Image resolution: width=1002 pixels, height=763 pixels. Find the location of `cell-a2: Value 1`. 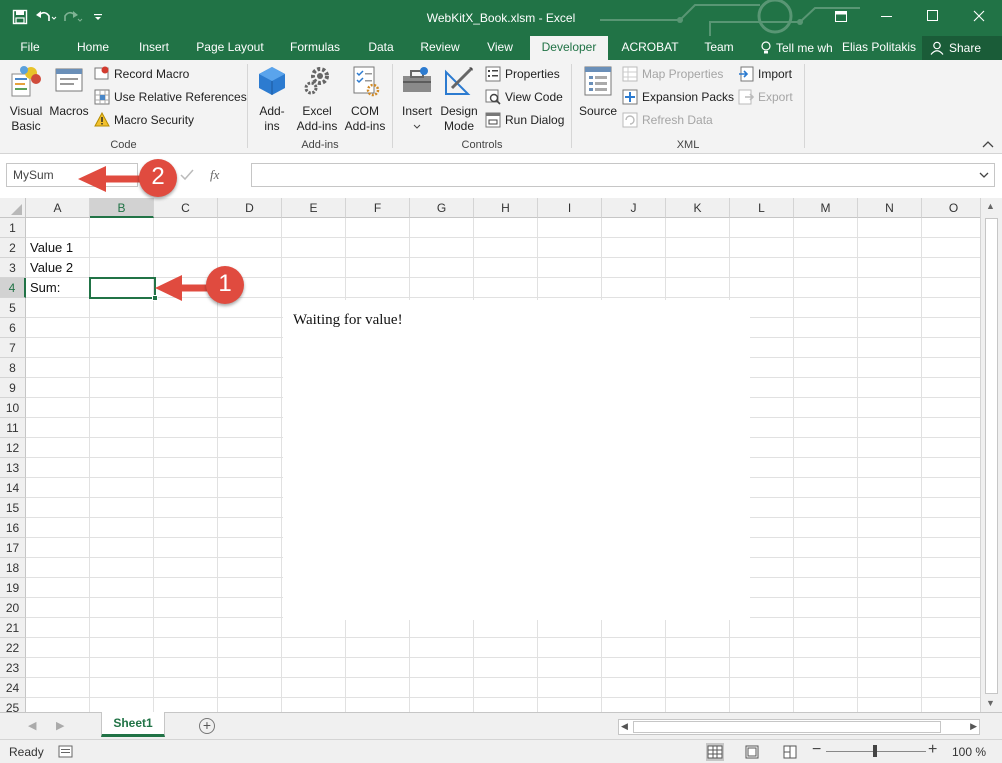

cell-a2: Value 1 is located at coordinates (58, 248).